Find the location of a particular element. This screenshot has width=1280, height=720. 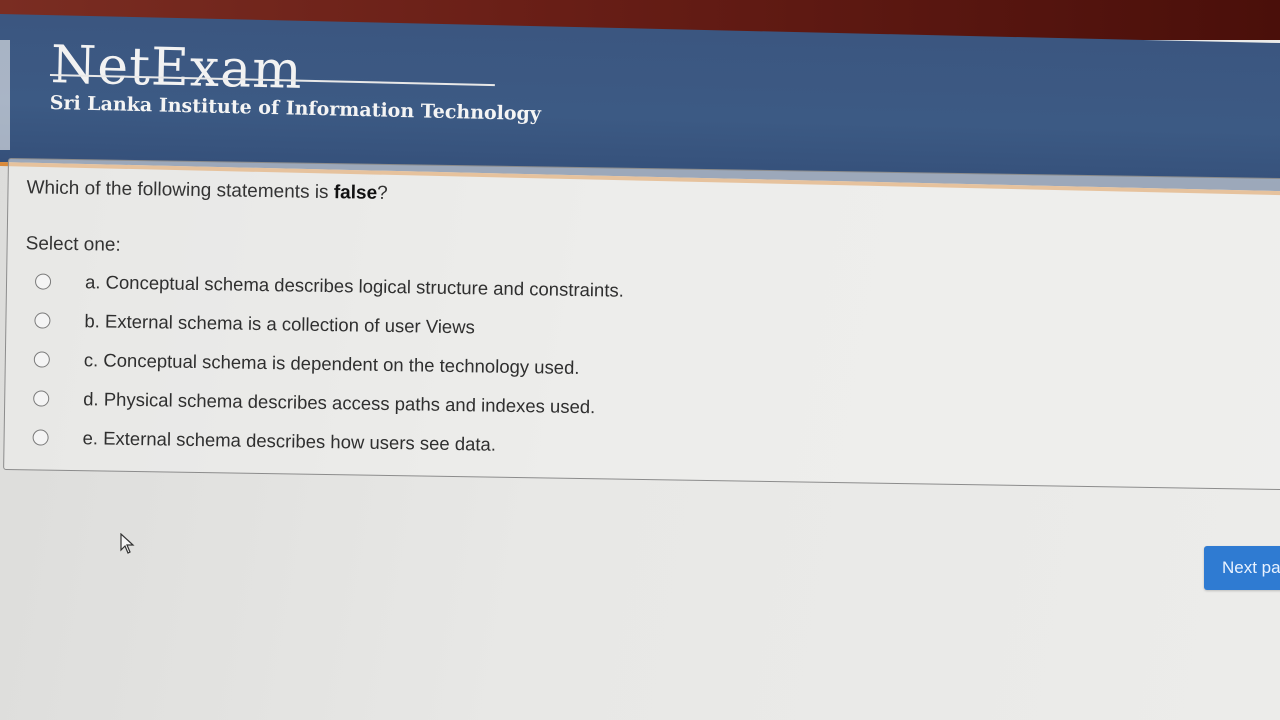

question-prefix: Which of the following statements is is located at coordinates (180, 190).